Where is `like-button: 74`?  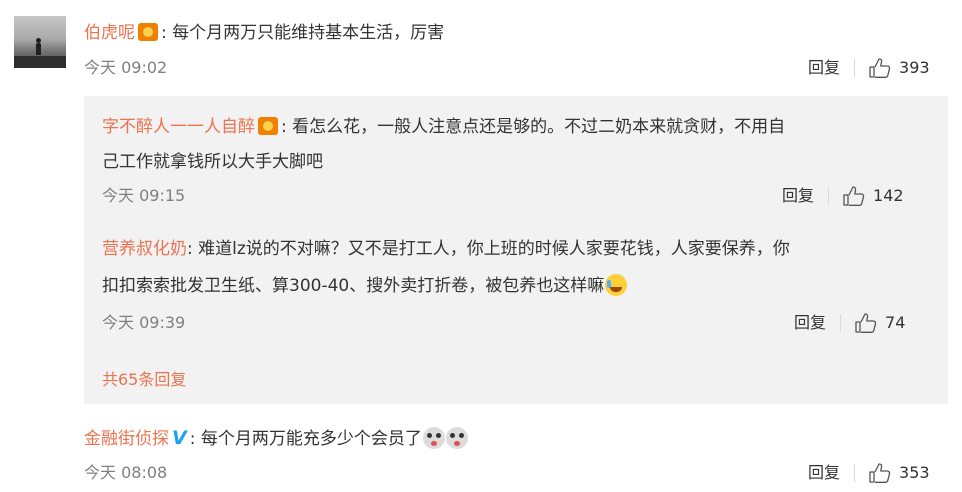 like-button: 74 is located at coordinates (880, 323).